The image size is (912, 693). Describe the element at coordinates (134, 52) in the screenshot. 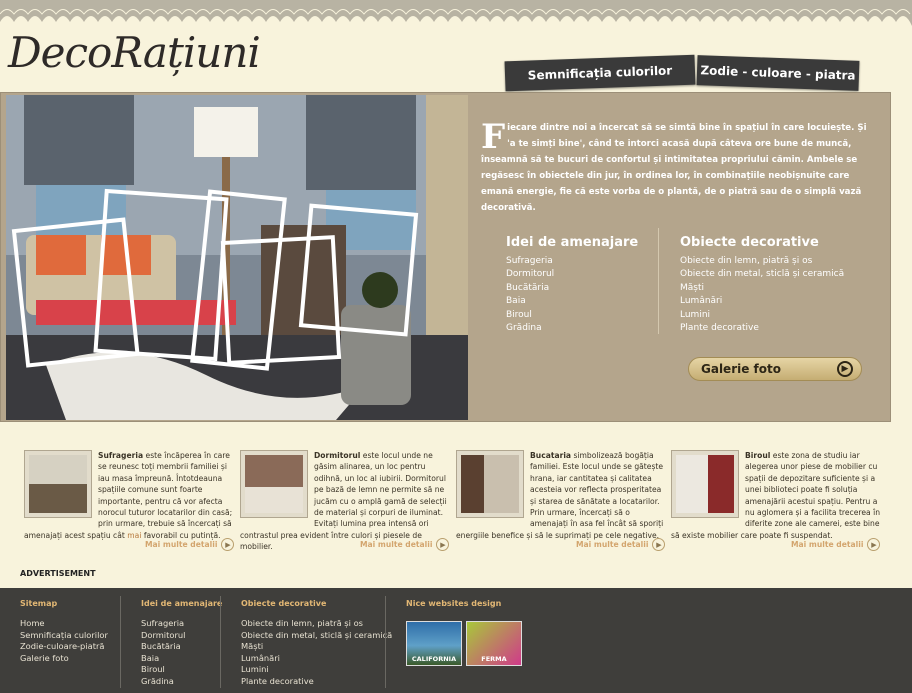

I see `site-logo: DecoRațiuni` at that location.